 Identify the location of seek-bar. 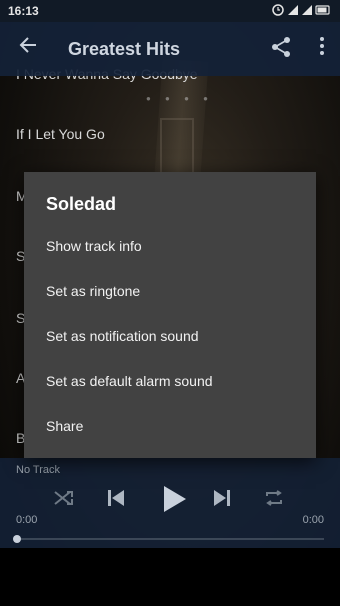
(168, 539).